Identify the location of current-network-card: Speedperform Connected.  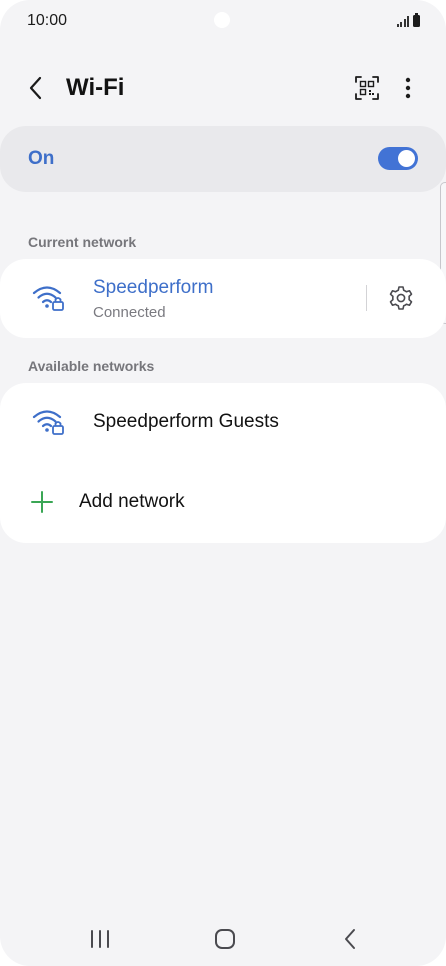
(223, 298).